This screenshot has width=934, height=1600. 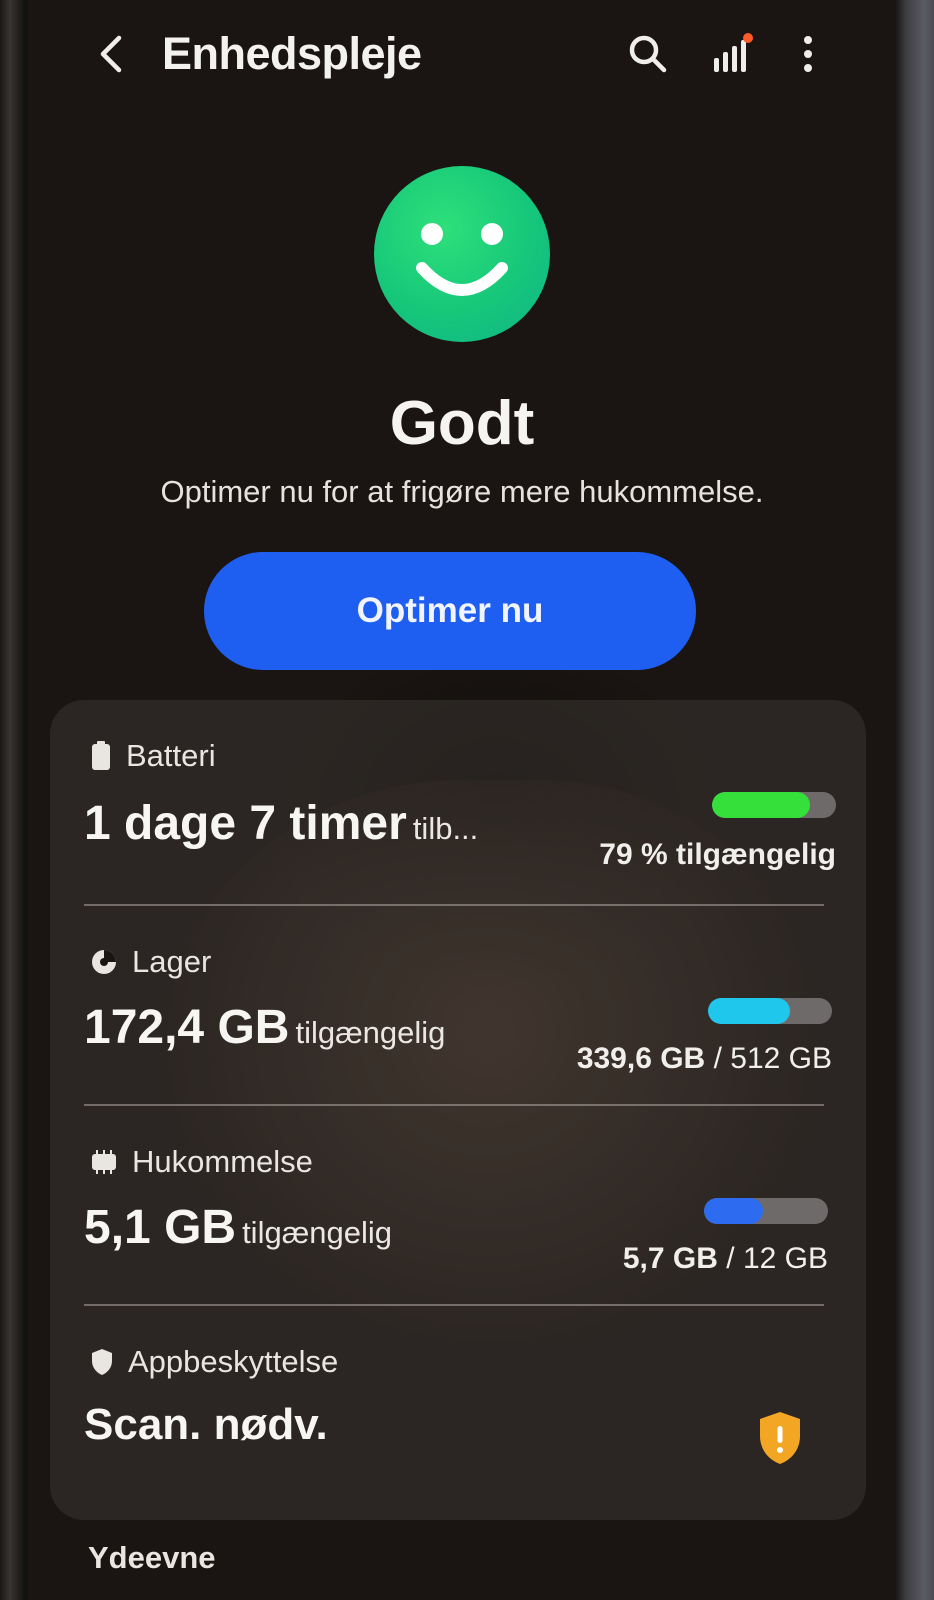 What do you see at coordinates (222, 1161) in the screenshot?
I see `memory-label: Hukommelse` at bounding box center [222, 1161].